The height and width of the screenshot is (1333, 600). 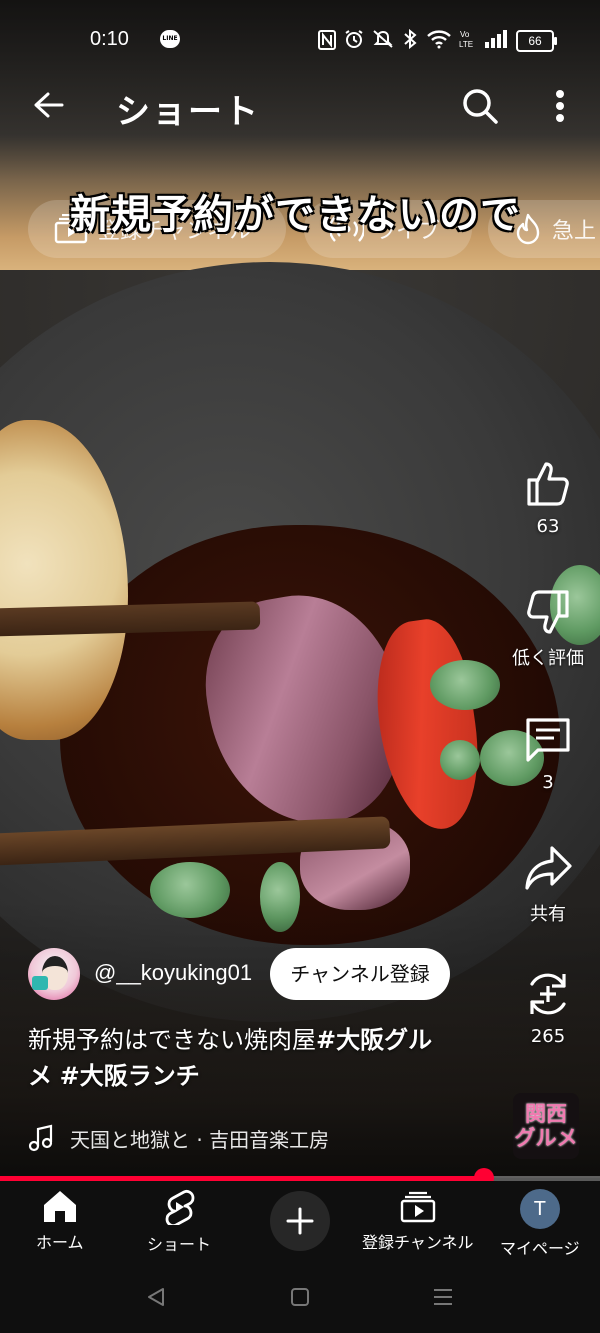 I want to click on back-arrow-icon, so click(x=47, y=105).